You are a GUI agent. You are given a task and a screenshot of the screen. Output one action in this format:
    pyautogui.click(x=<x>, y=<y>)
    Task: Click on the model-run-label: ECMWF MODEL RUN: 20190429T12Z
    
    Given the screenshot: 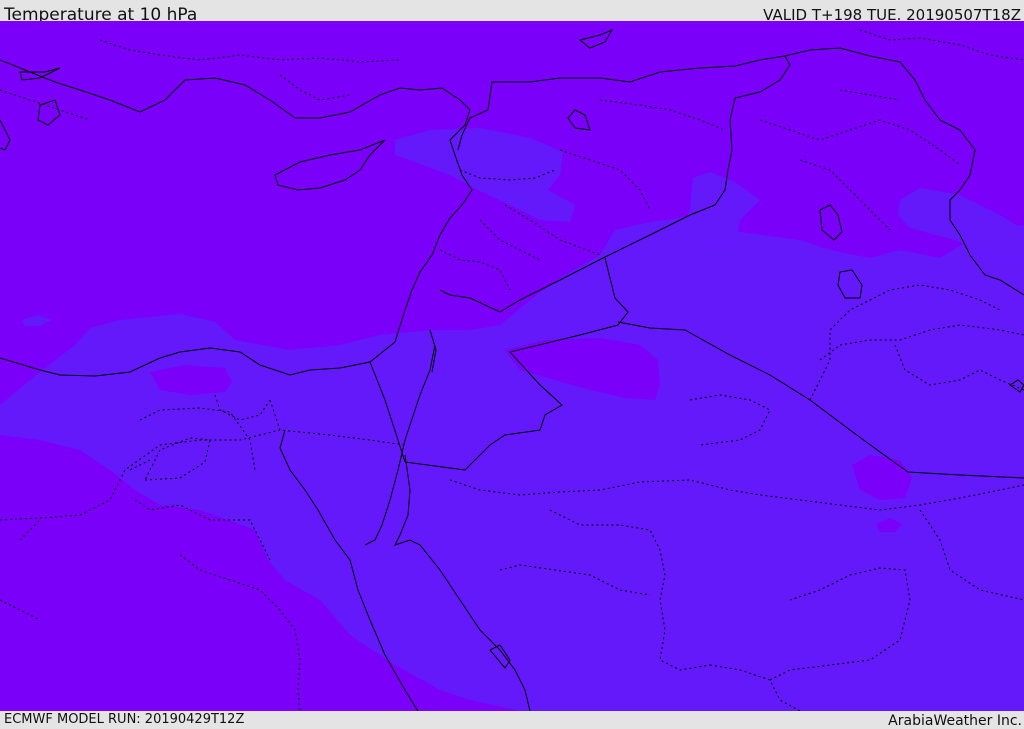 What is the action you would take?
    pyautogui.click(x=124, y=719)
    